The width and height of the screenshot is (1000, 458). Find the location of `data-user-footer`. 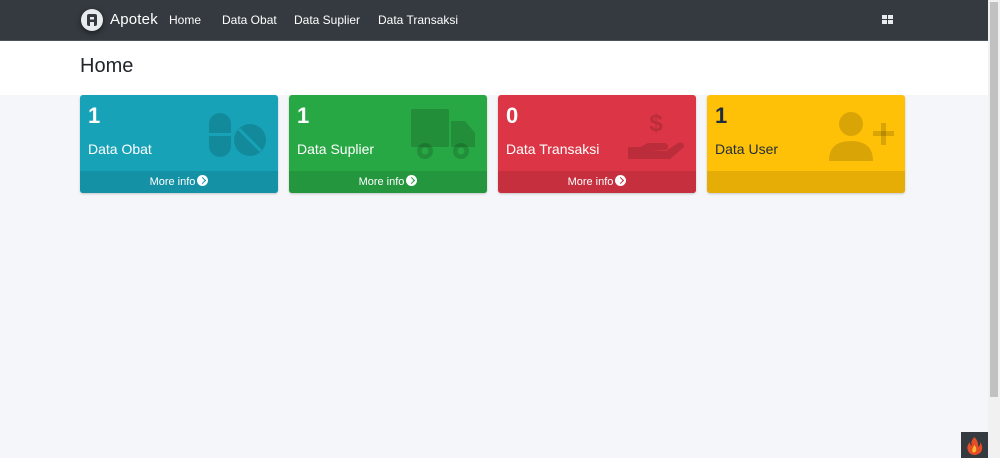

data-user-footer is located at coordinates (806, 182).